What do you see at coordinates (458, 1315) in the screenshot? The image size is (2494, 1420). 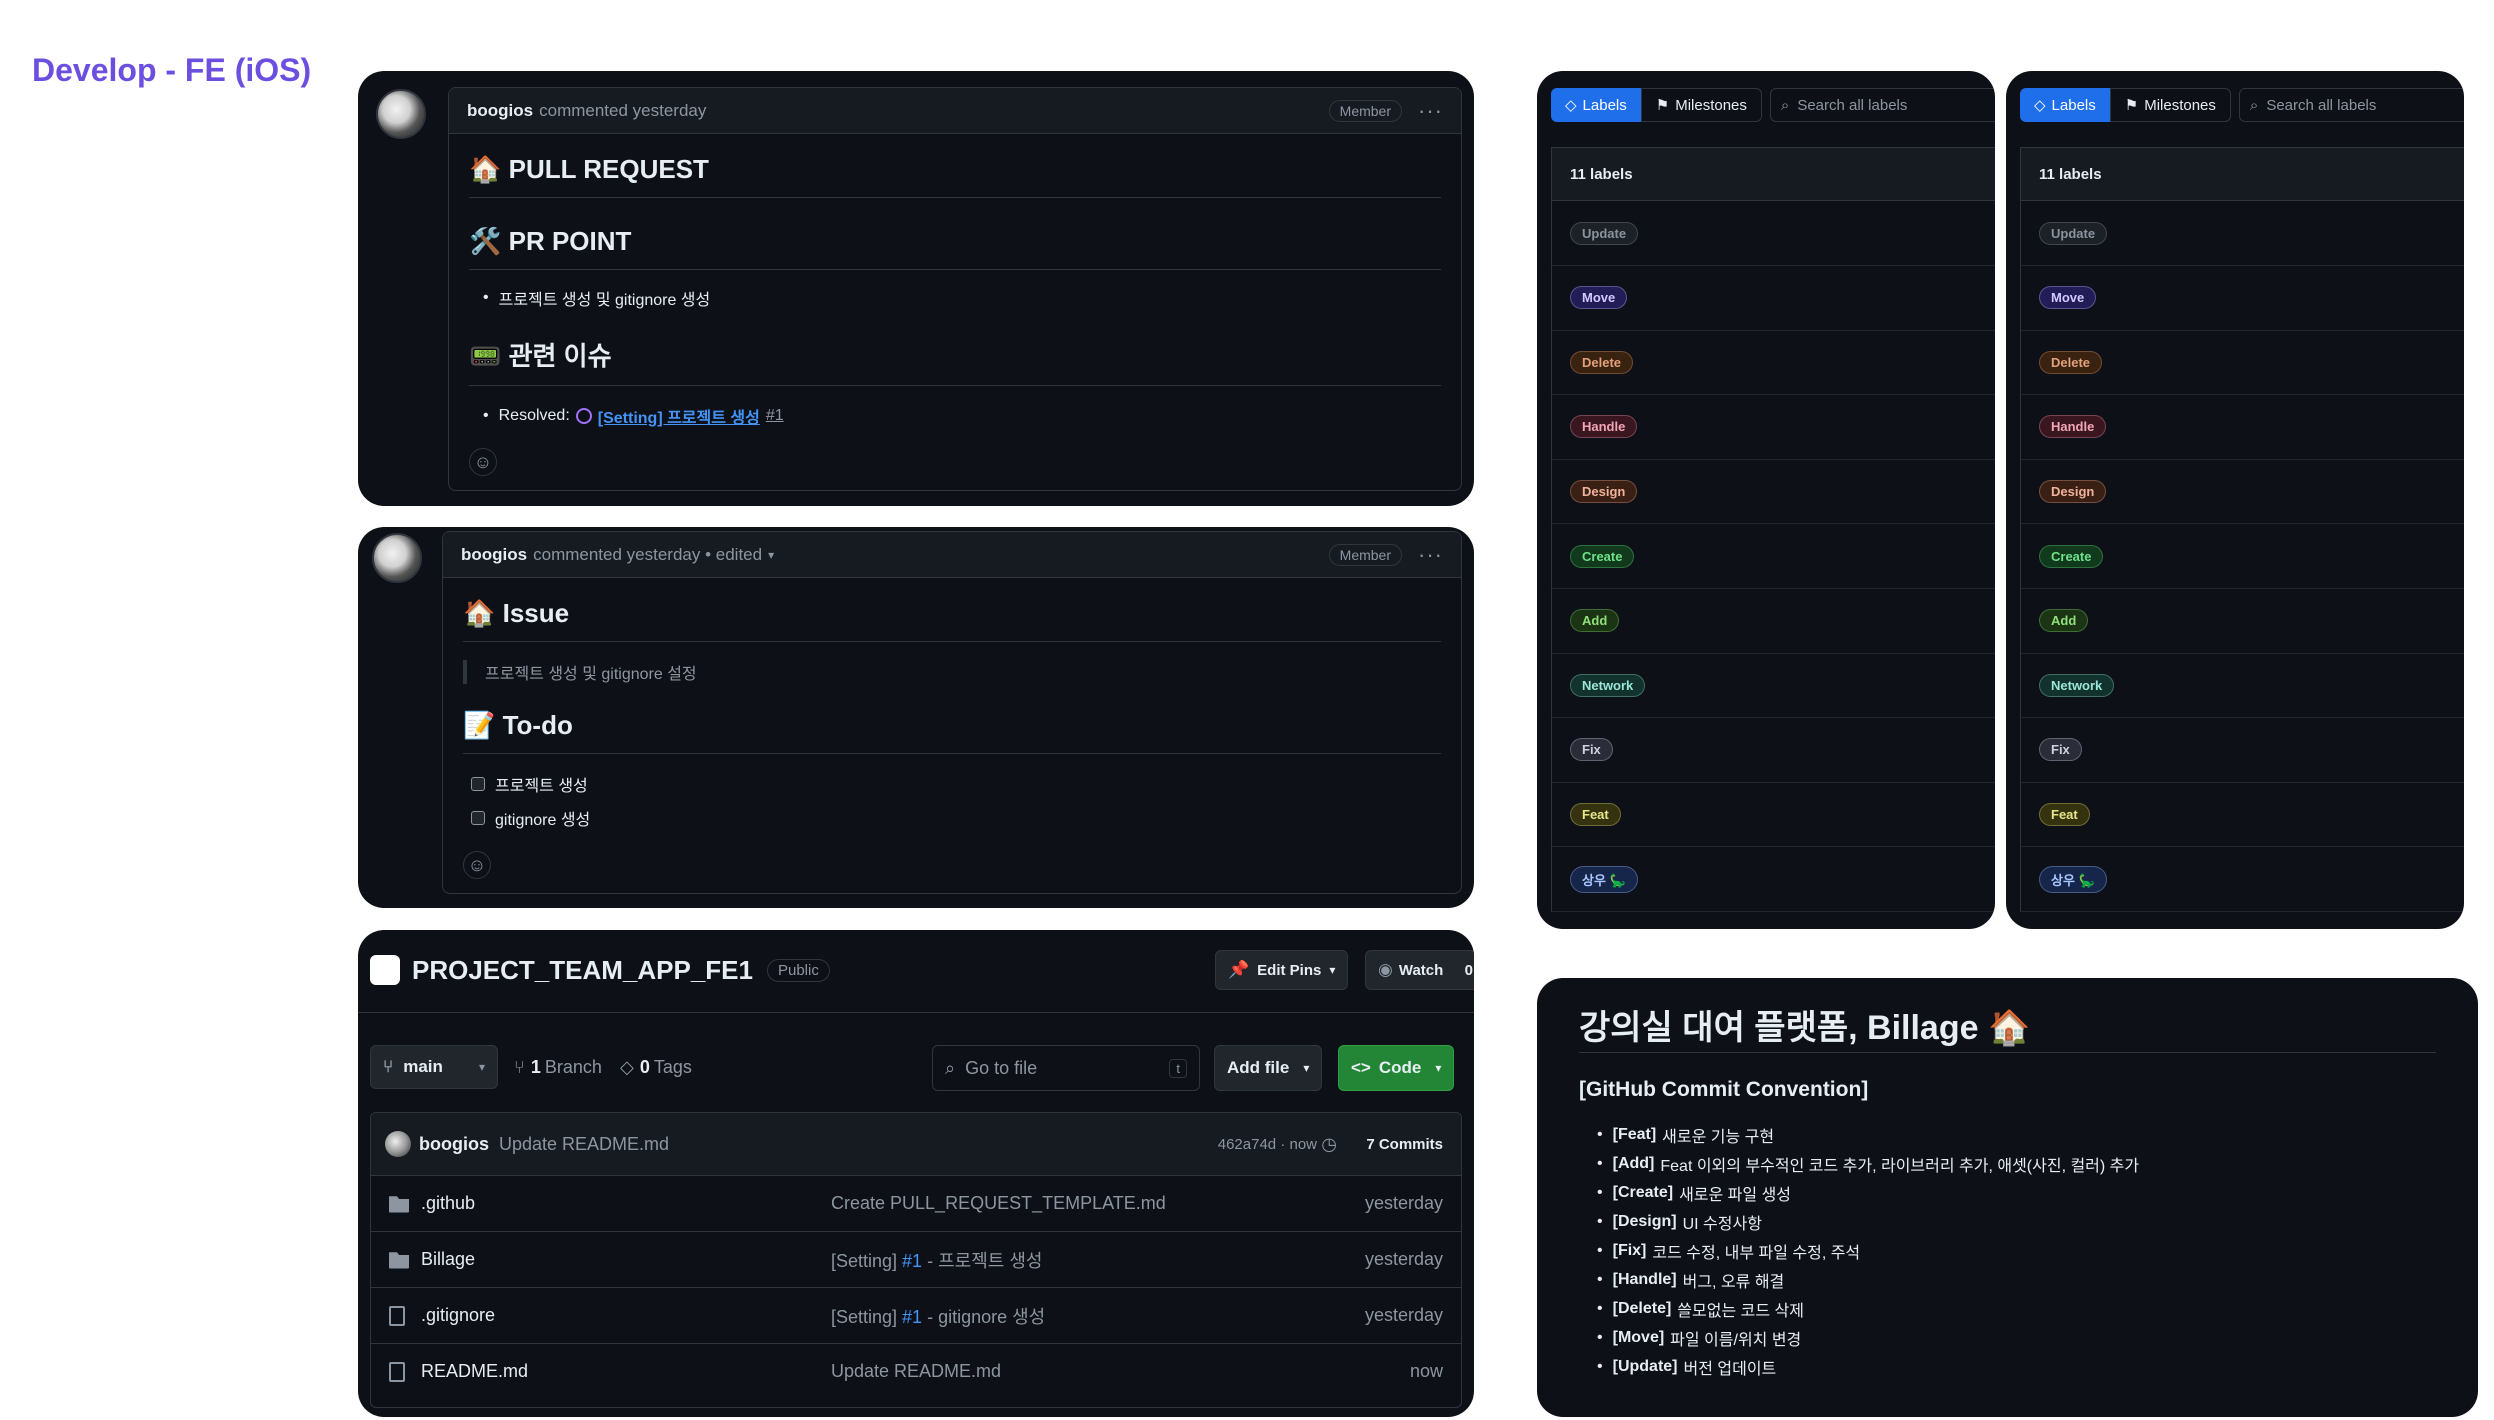 I see `file-name: .gitignore` at bounding box center [458, 1315].